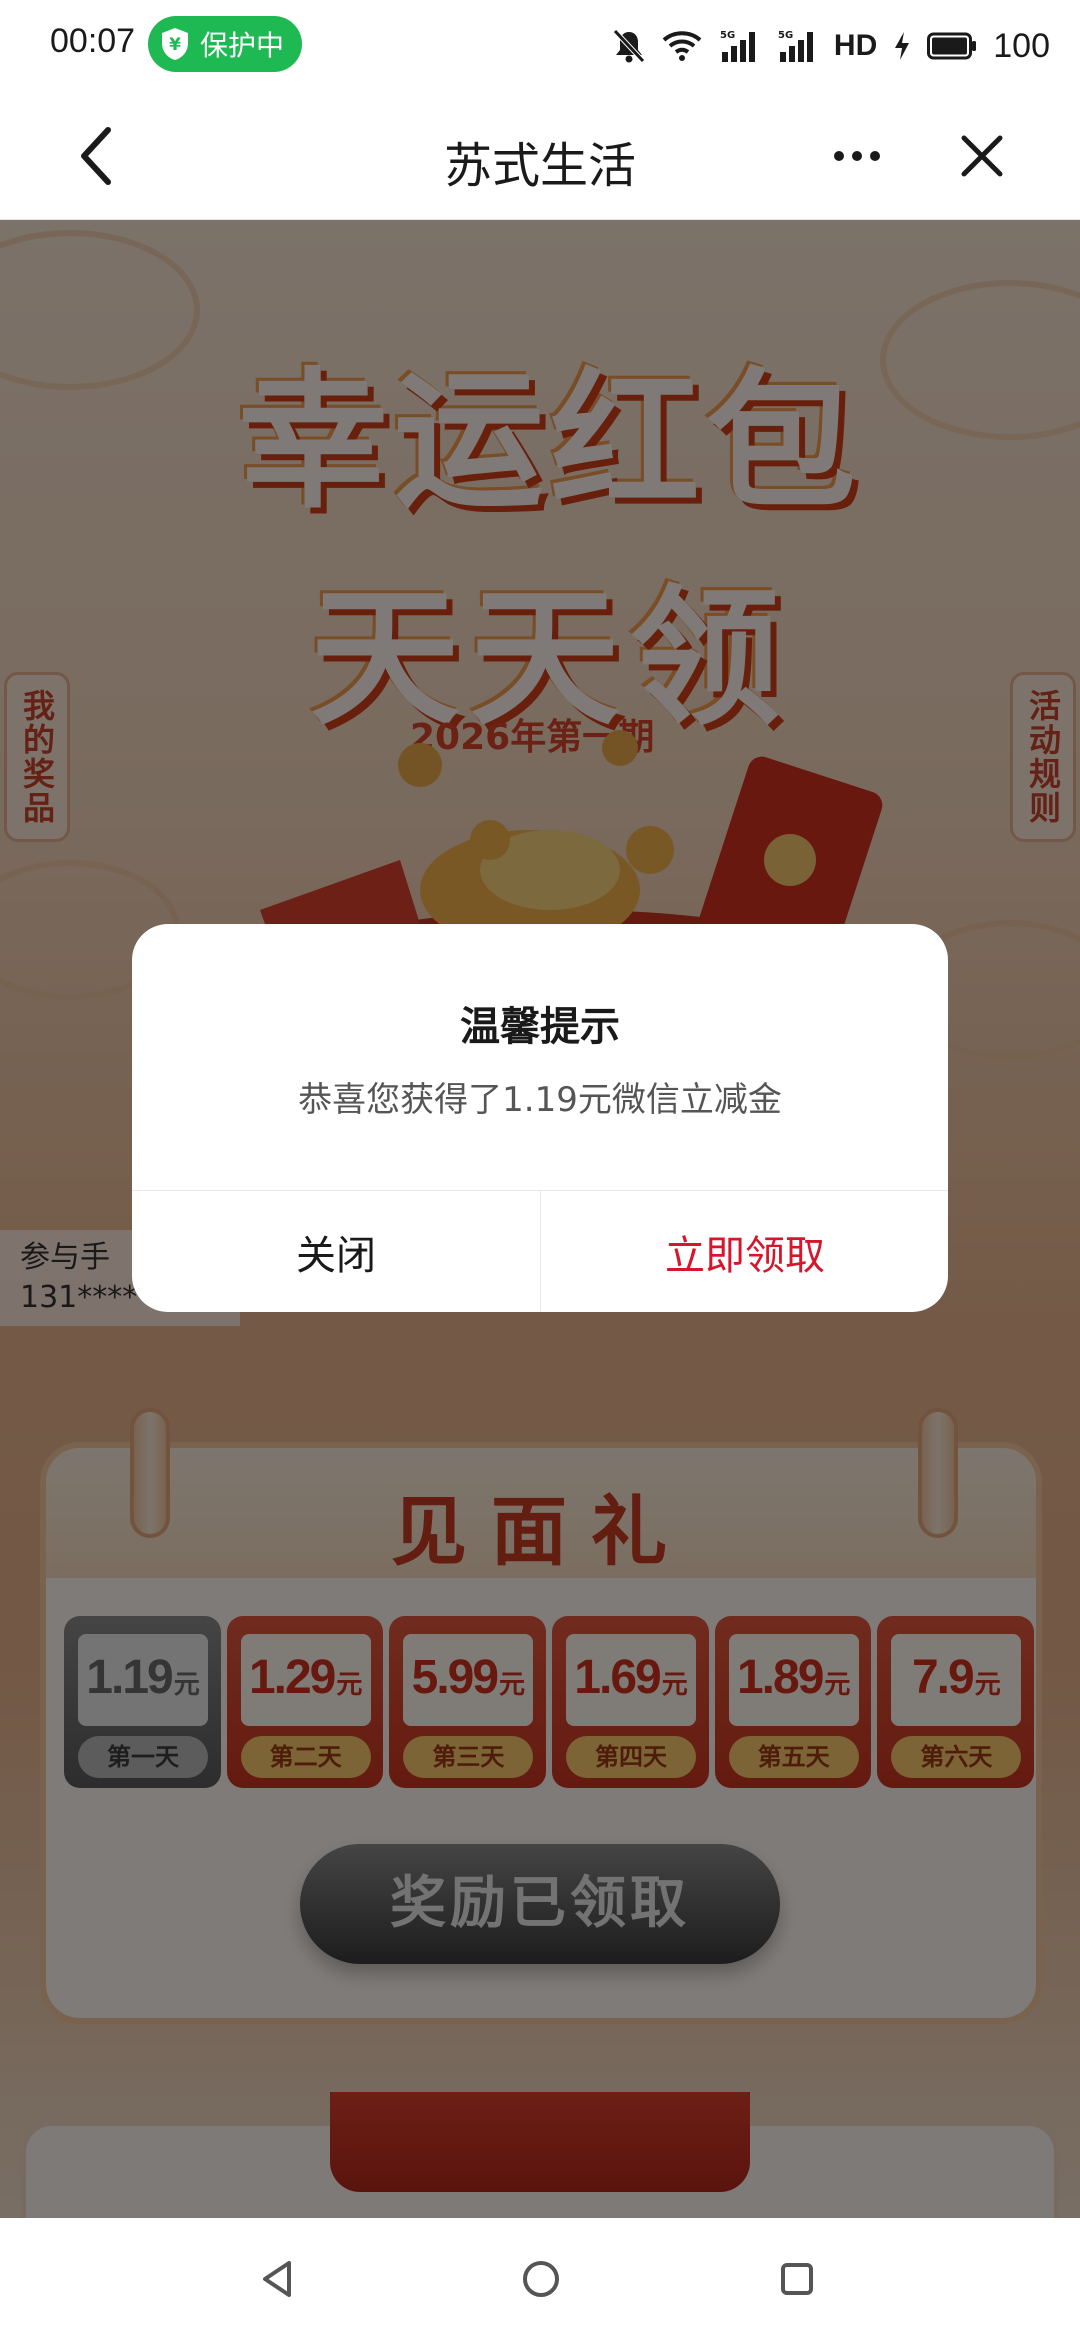  What do you see at coordinates (242, 45) in the screenshot?
I see `protect-label: 保护中` at bounding box center [242, 45].